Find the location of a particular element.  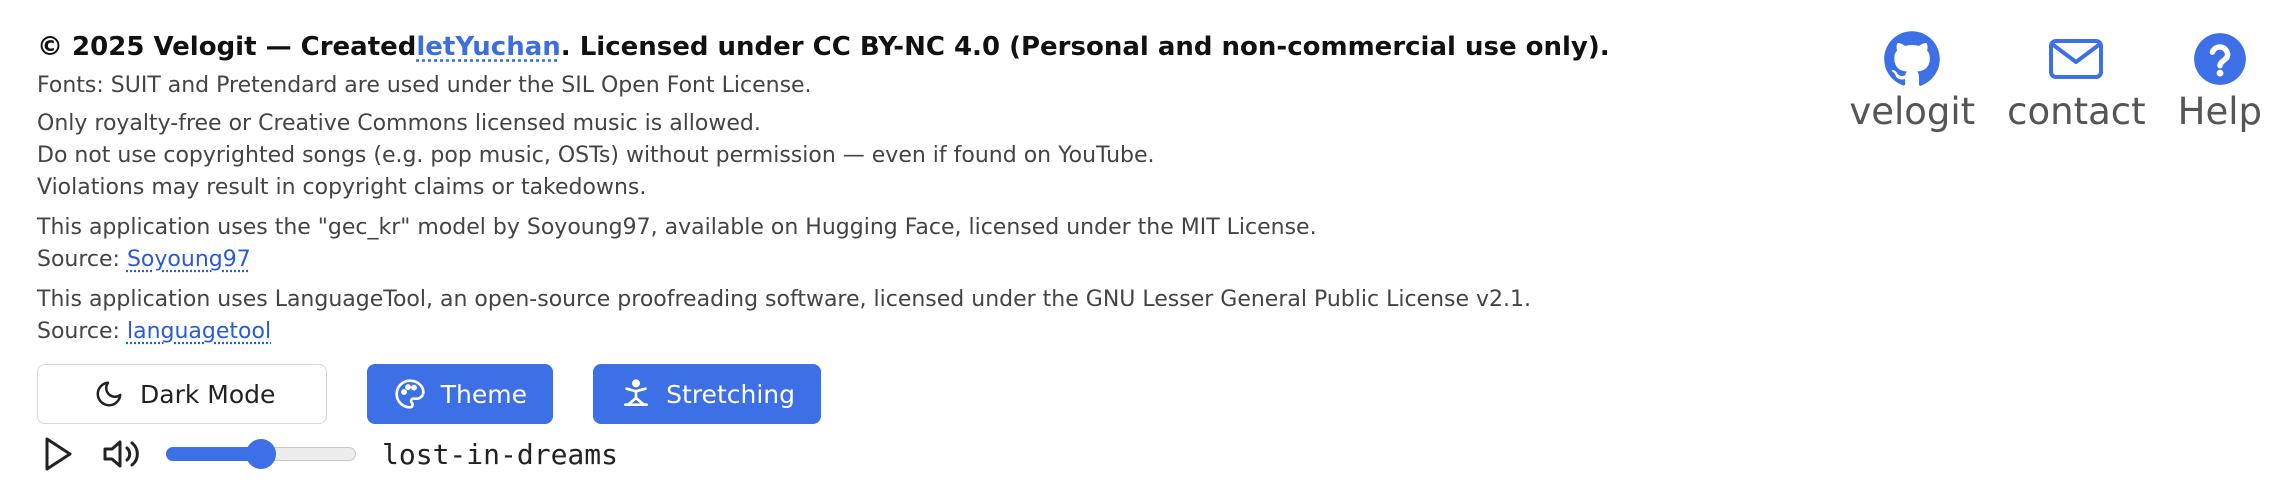

theme-label: Theme is located at coordinates (483, 394).